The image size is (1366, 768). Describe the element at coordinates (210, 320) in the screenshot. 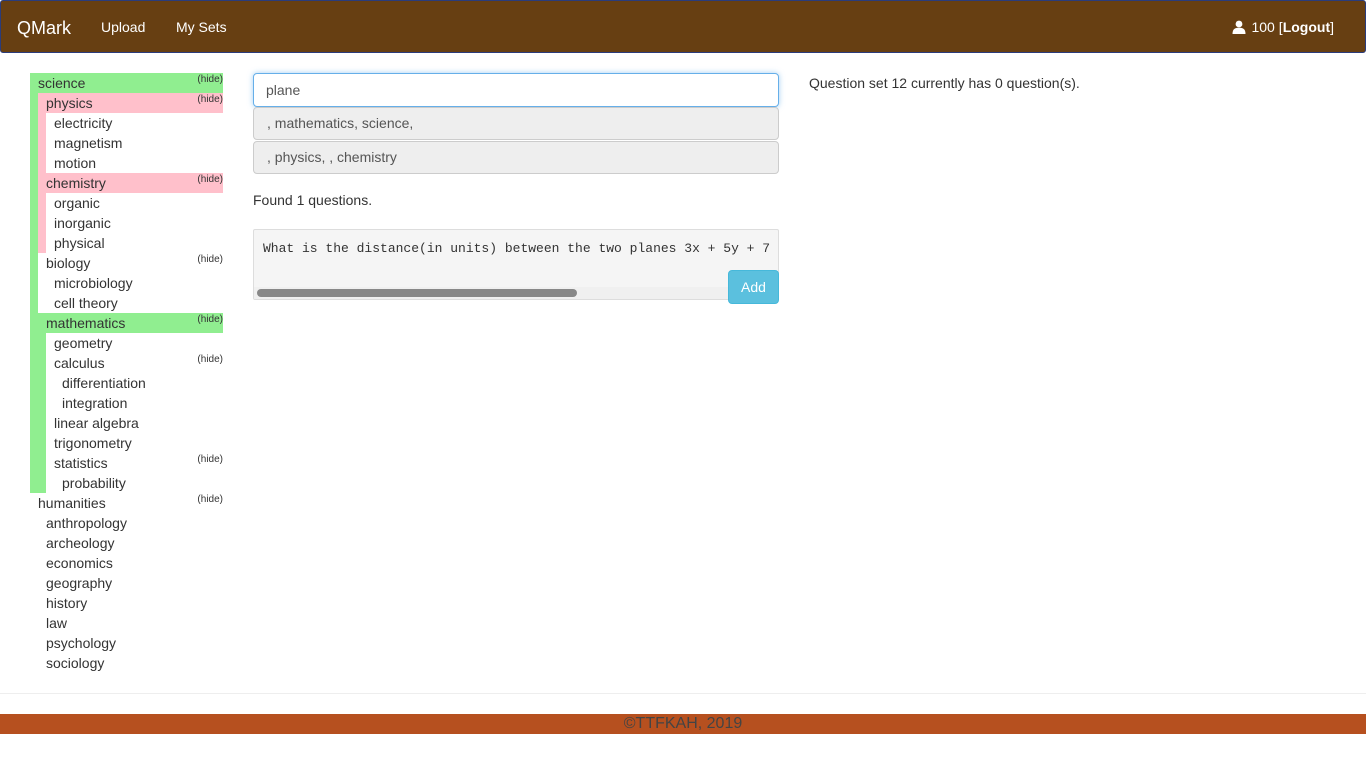

I see `hide-toggle-mathematics: (hide)` at that location.